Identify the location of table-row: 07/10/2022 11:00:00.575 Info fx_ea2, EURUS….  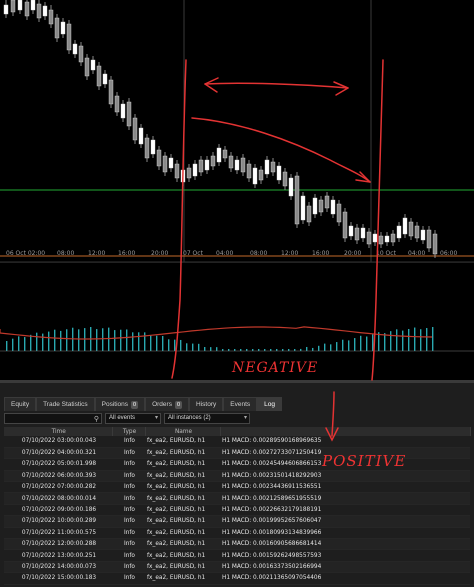
(237, 533).